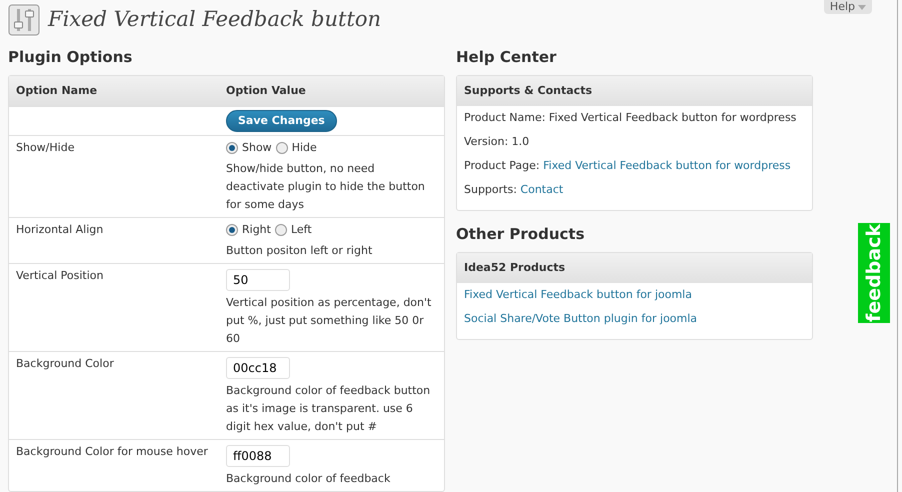  I want to click on option-name: Horizontal Align, so click(60, 230).